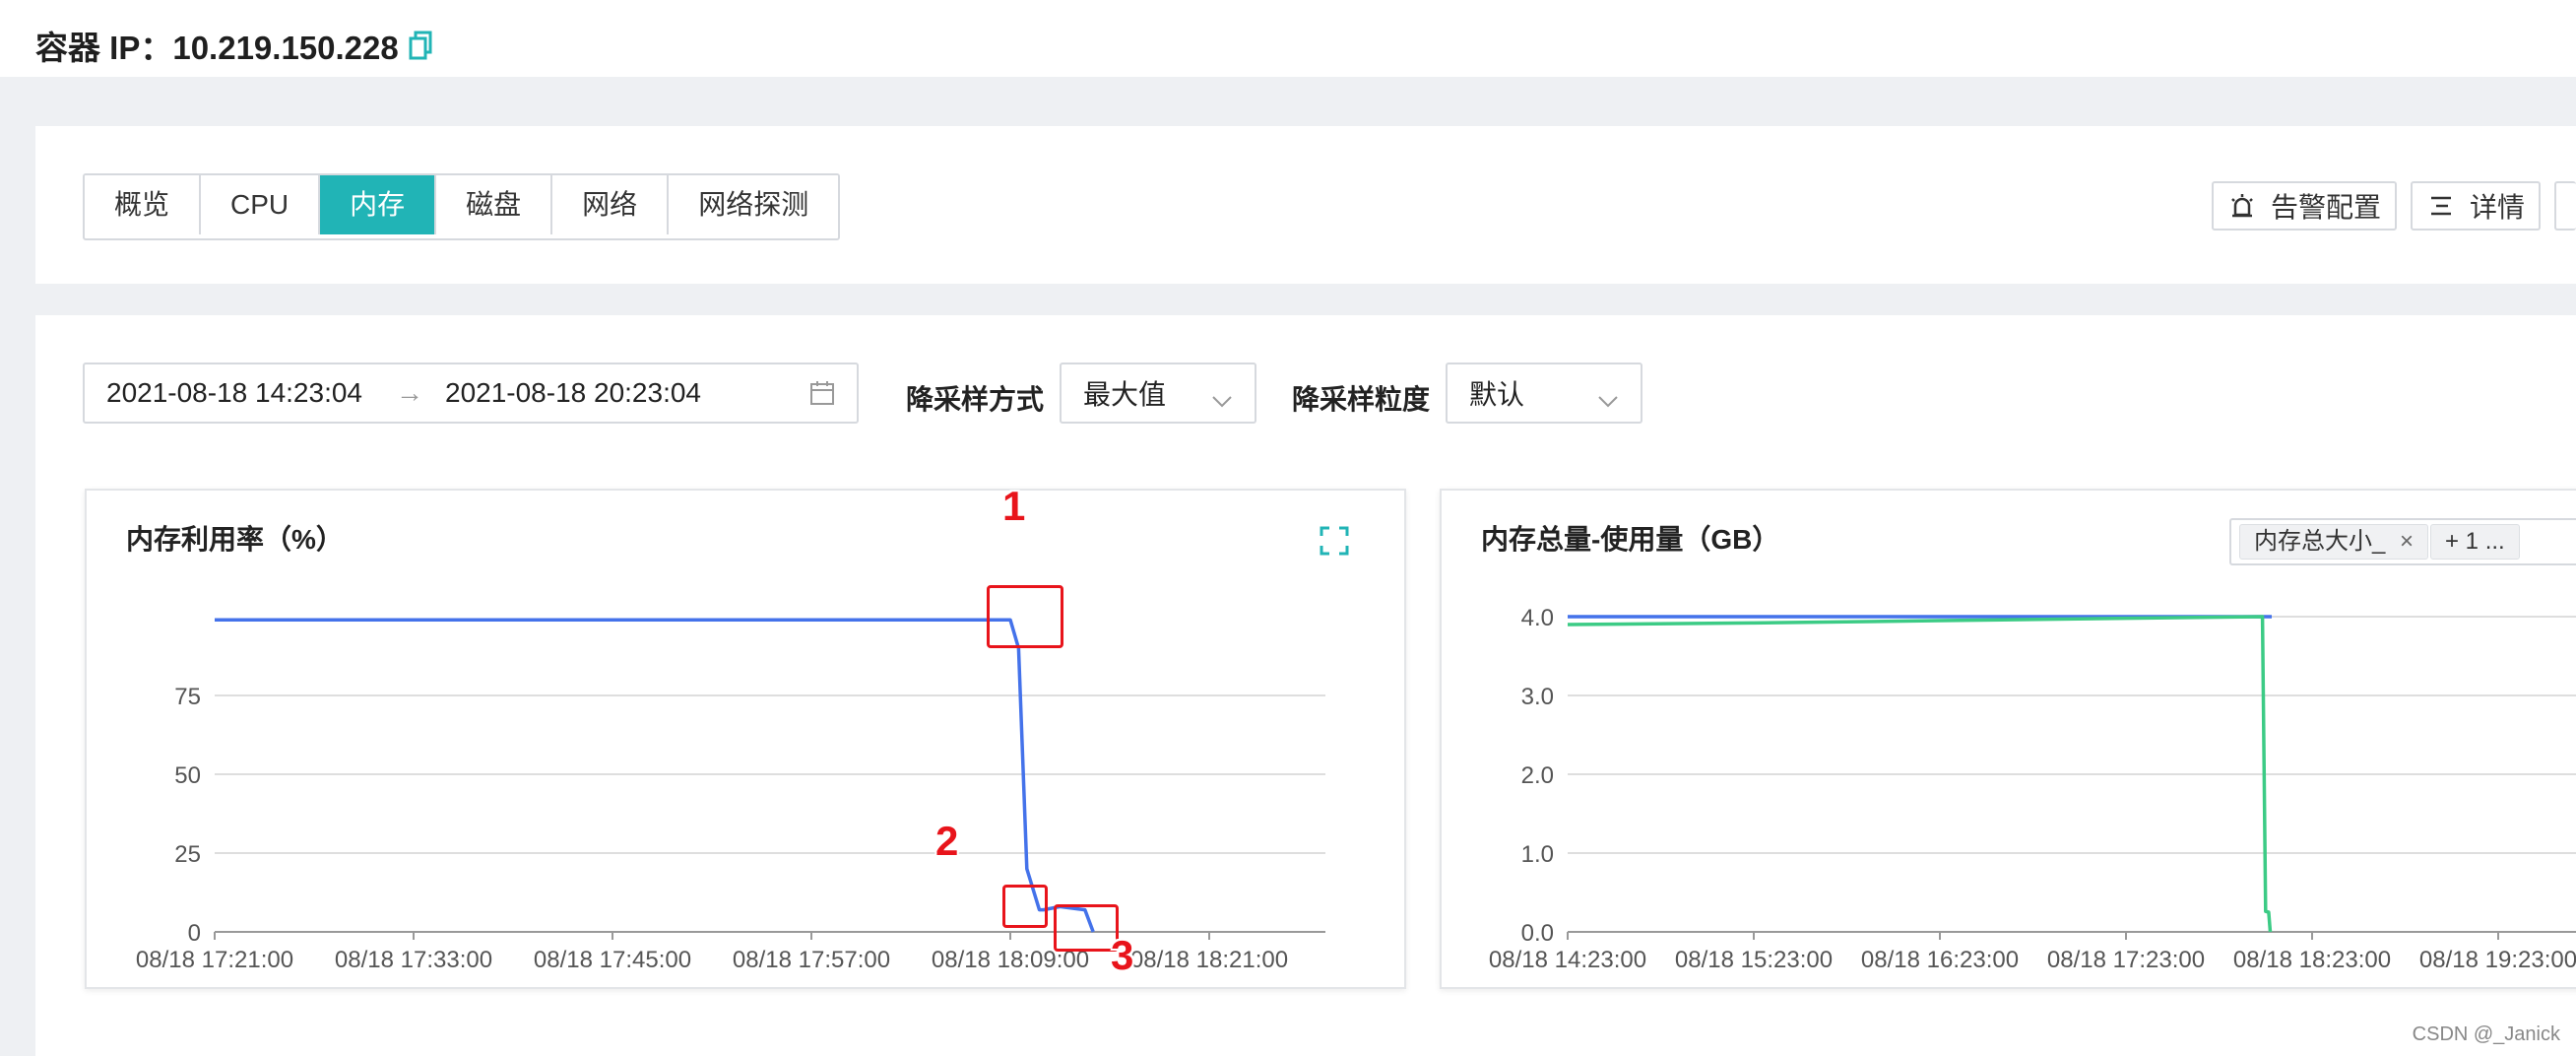 This screenshot has height=1056, width=2576. What do you see at coordinates (1125, 394) in the screenshot?
I see `downsample-method-value: 最大值` at bounding box center [1125, 394].